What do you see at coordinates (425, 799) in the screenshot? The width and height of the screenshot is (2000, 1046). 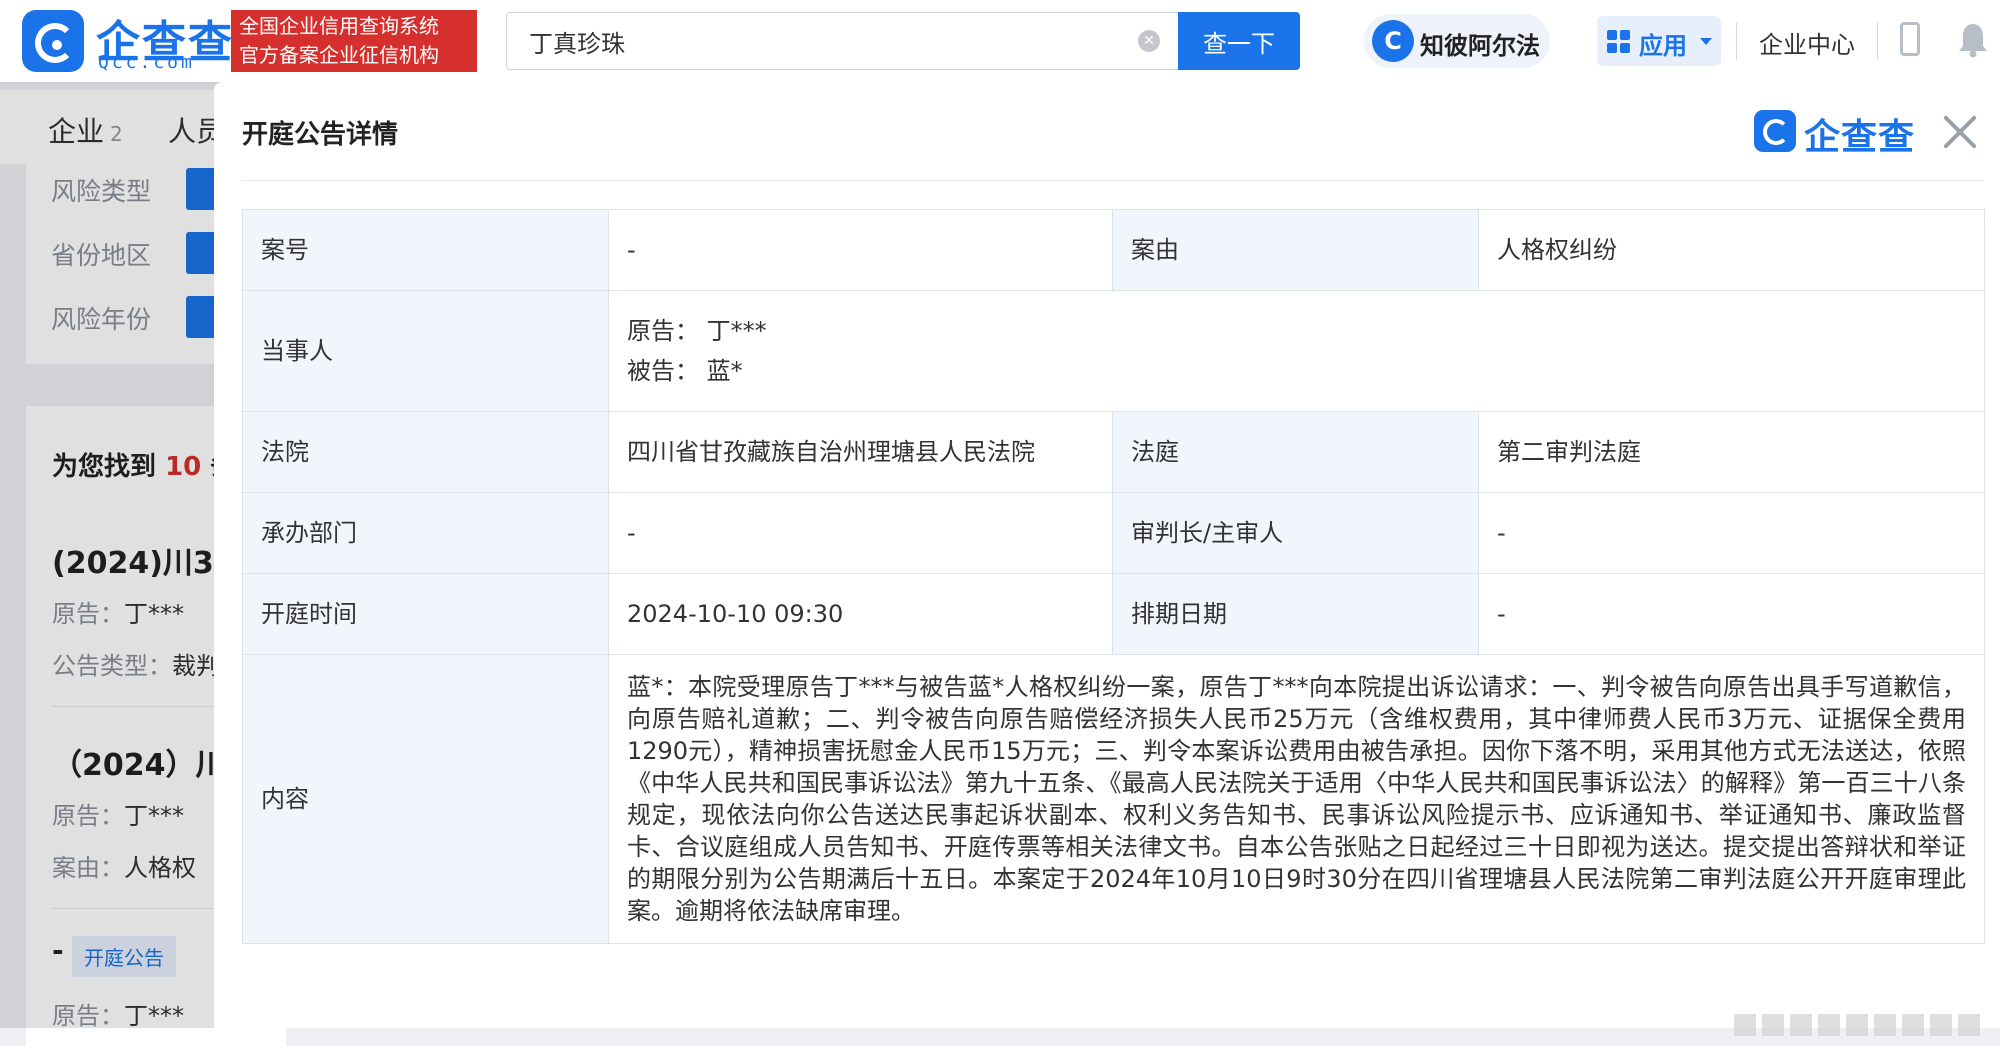 I see `content-label: 内容` at bounding box center [425, 799].